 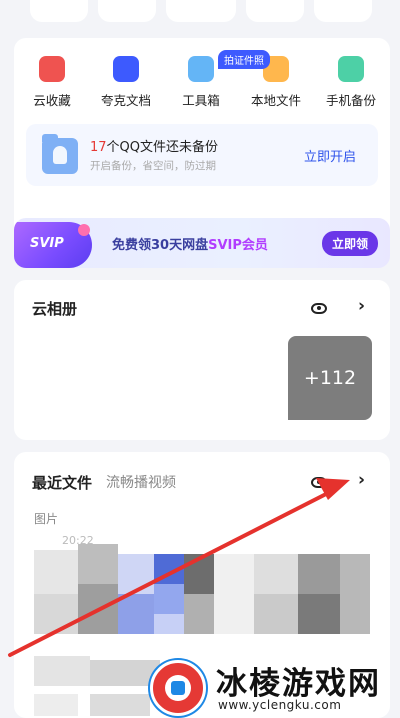 What do you see at coordinates (60, 154) in the screenshot?
I see `qq-folder-icon` at bounding box center [60, 154].